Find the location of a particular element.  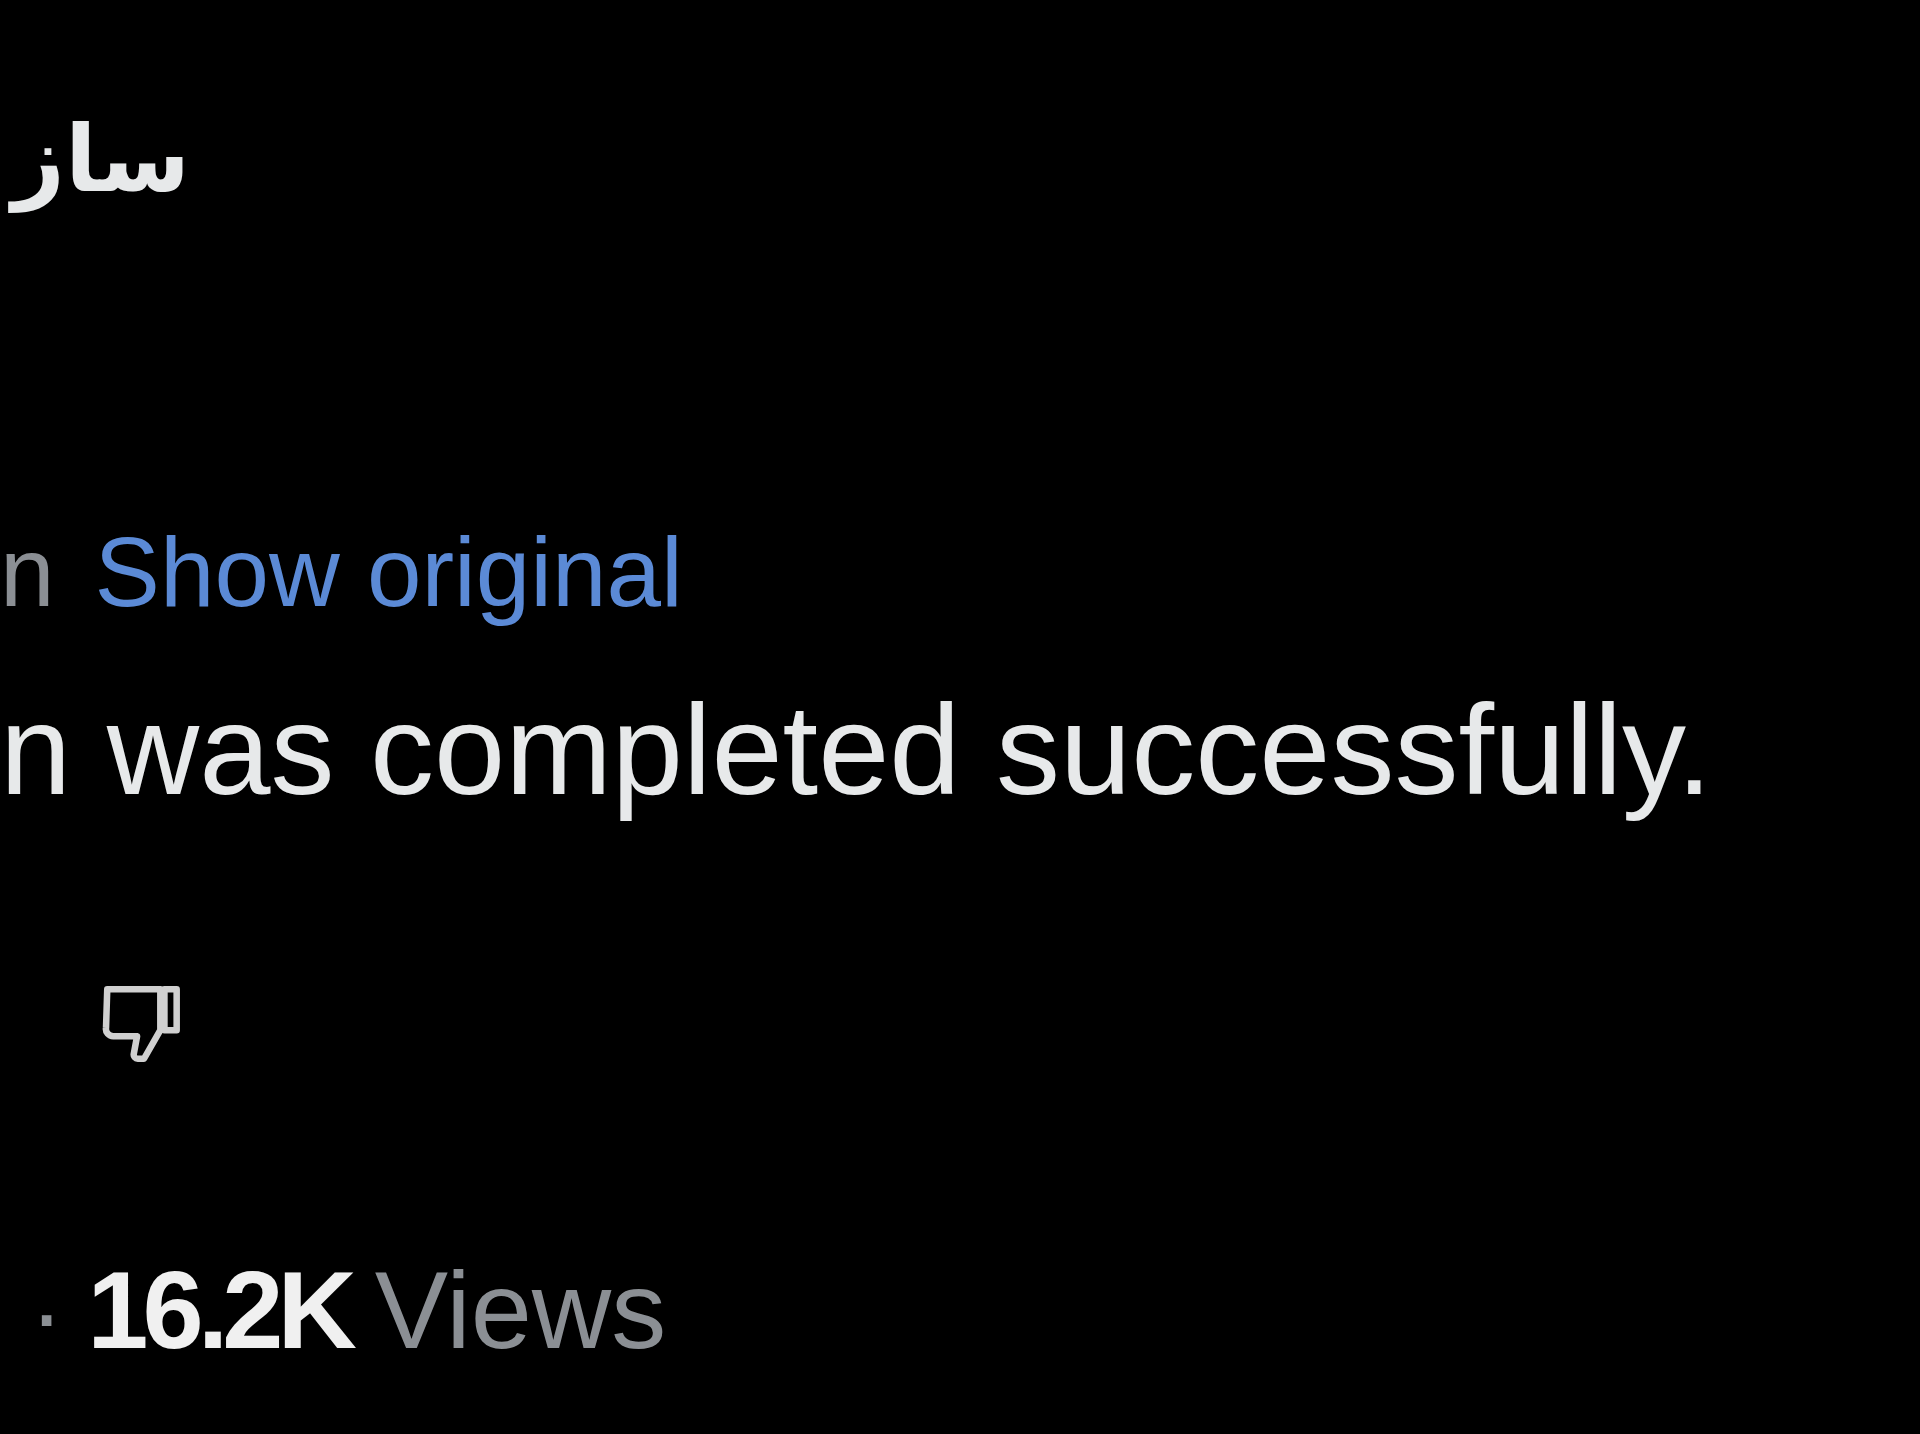

show-original-link: Show original is located at coordinates (388, 572).